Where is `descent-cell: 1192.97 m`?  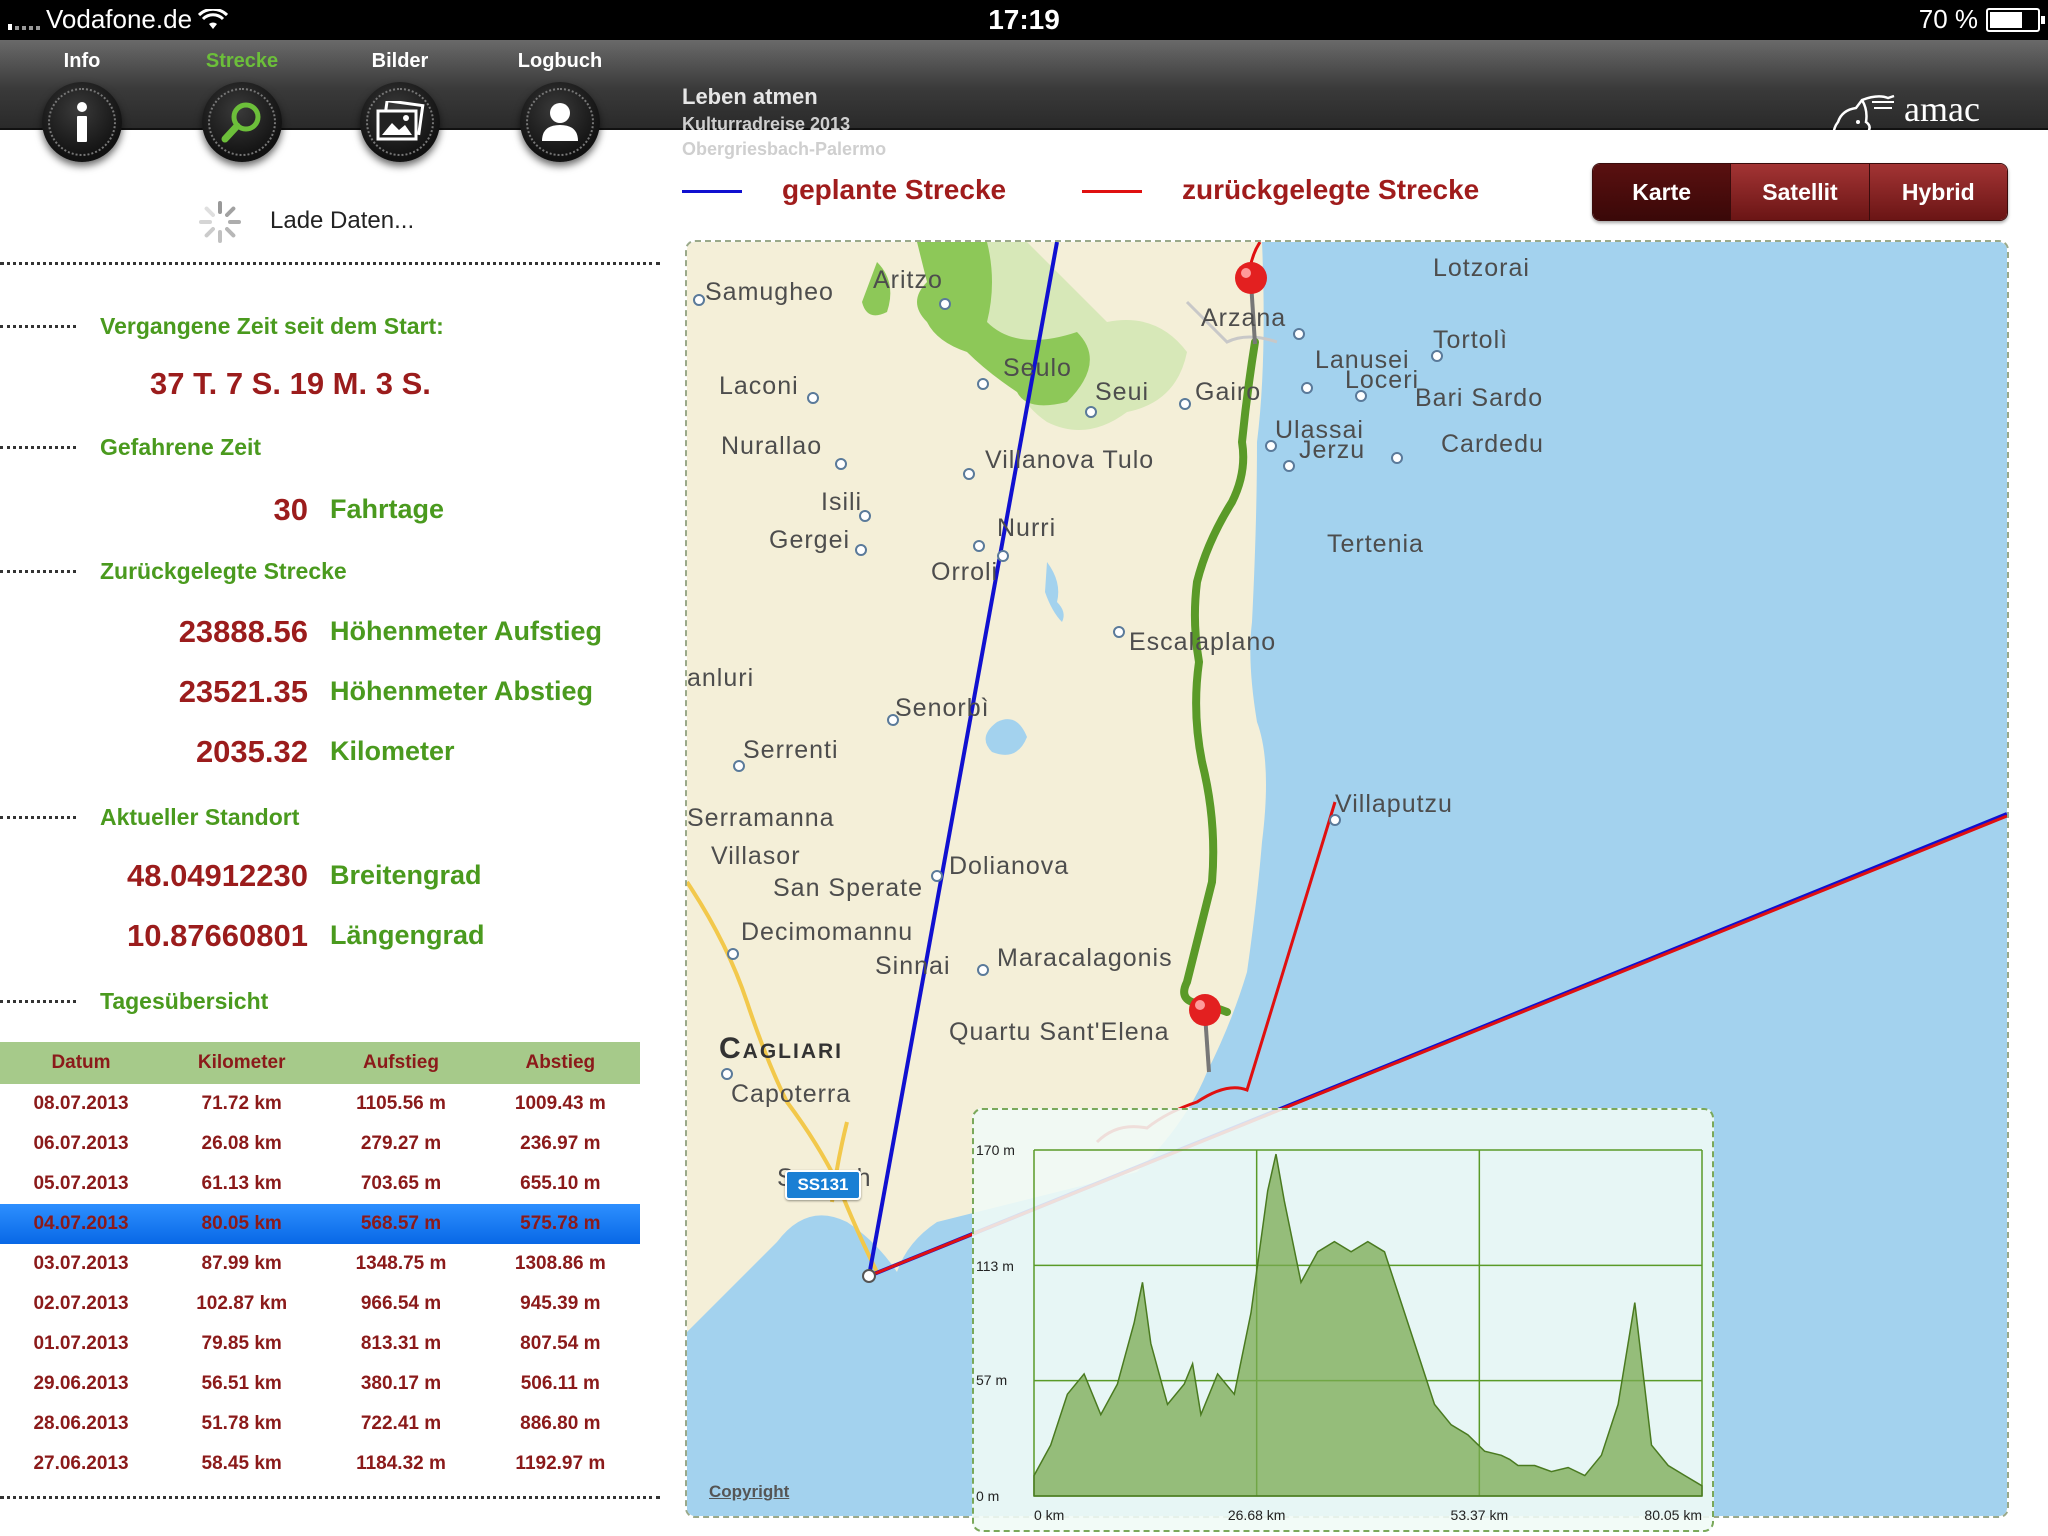
descent-cell: 1192.97 m is located at coordinates (560, 1463).